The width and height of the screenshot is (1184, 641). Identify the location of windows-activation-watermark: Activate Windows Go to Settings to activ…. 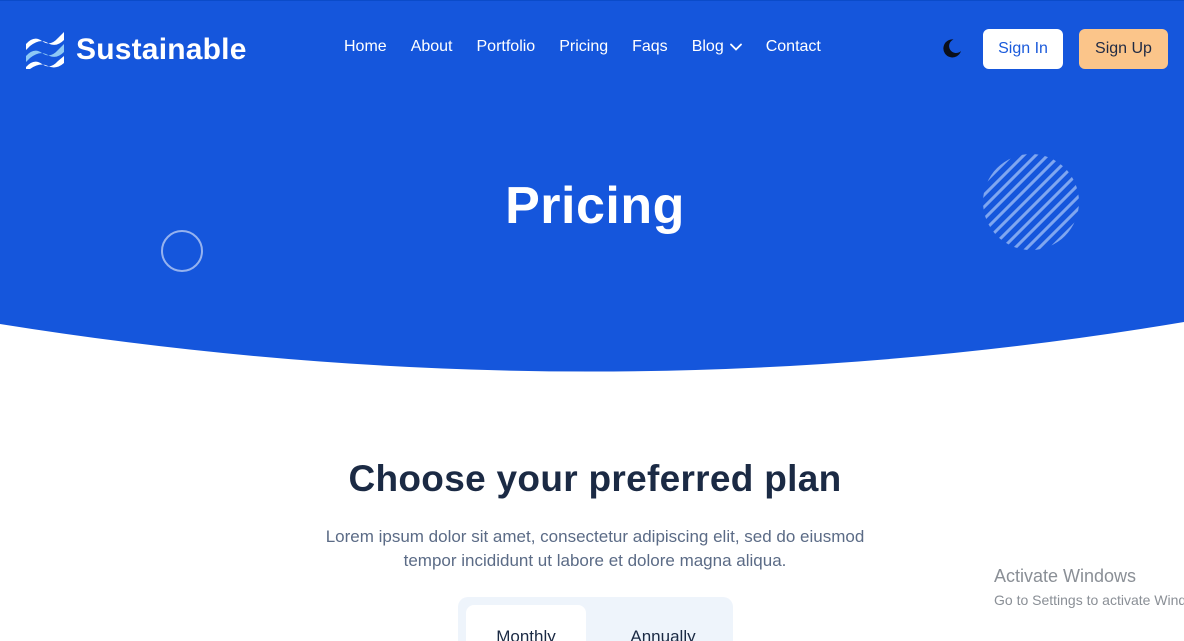
(1089, 587).